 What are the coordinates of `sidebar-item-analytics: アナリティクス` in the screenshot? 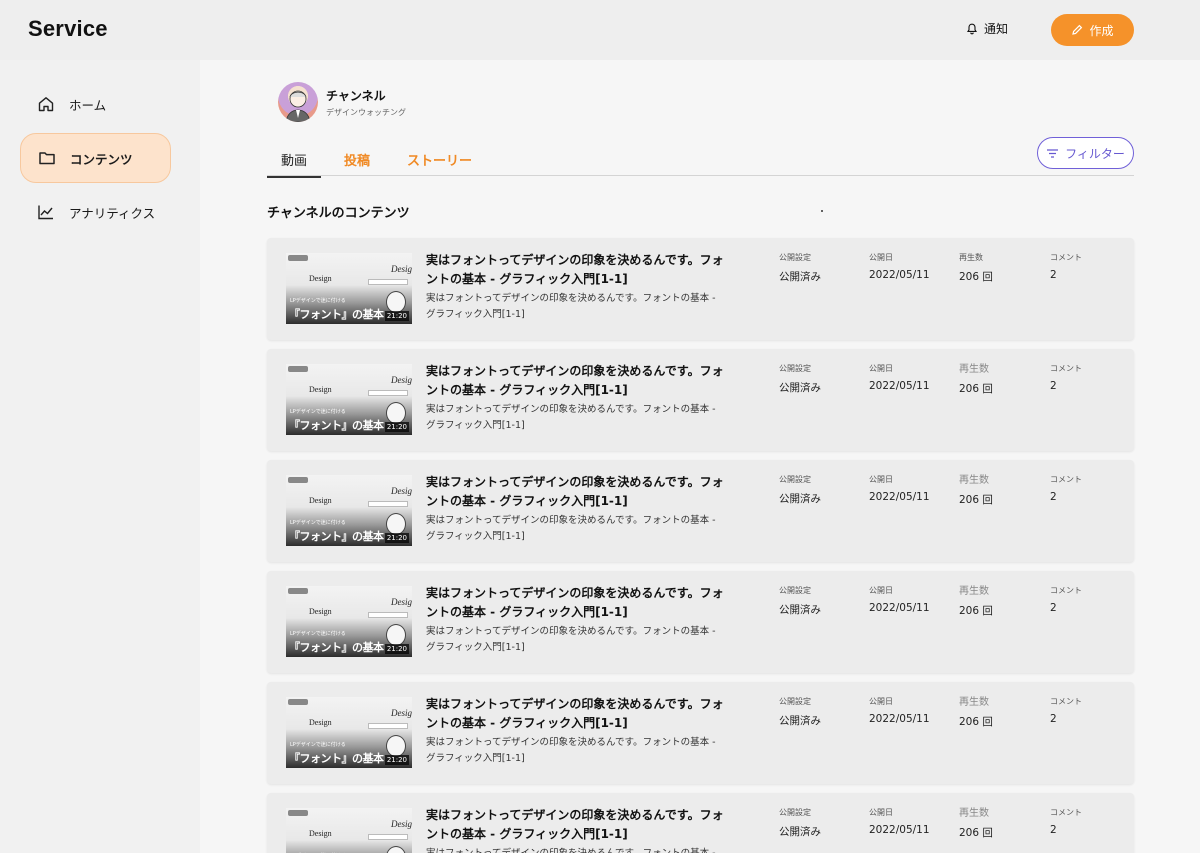 It's located at (95, 212).